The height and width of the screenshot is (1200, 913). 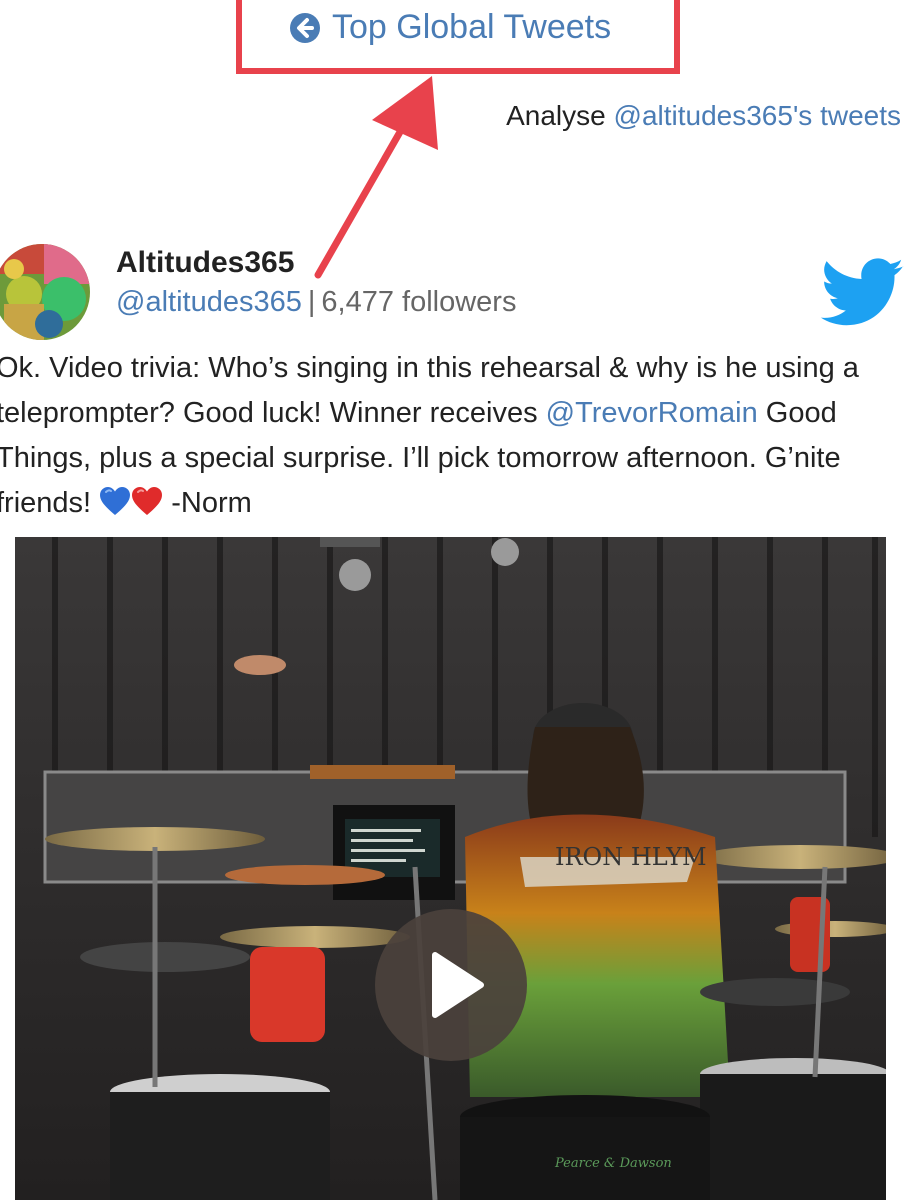 I want to click on shirt-text: IRON HLYM, so click(x=631, y=857).